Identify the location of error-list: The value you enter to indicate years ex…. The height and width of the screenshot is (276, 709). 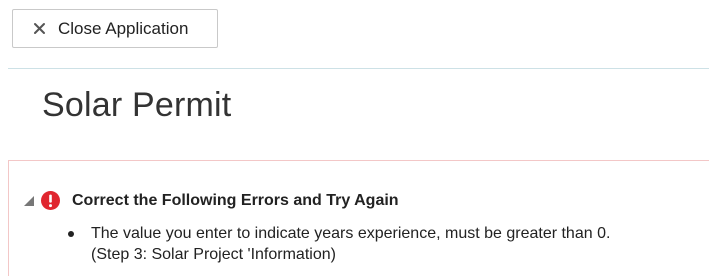
(338, 244).